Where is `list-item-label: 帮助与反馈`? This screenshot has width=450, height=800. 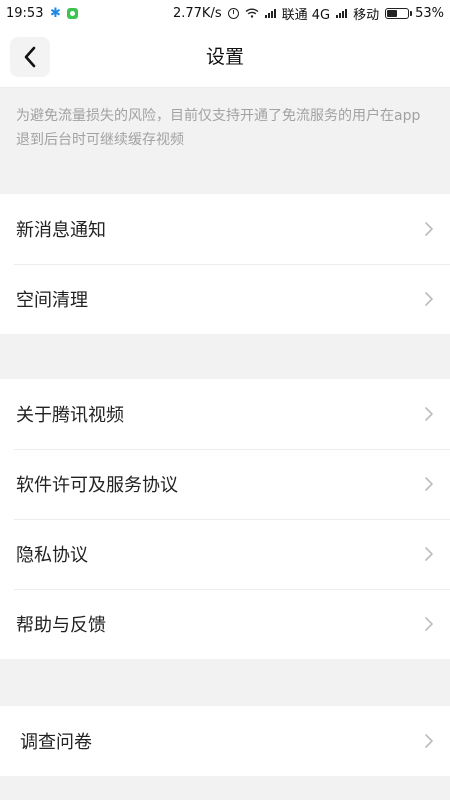
list-item-label: 帮助与反馈 is located at coordinates (61, 625).